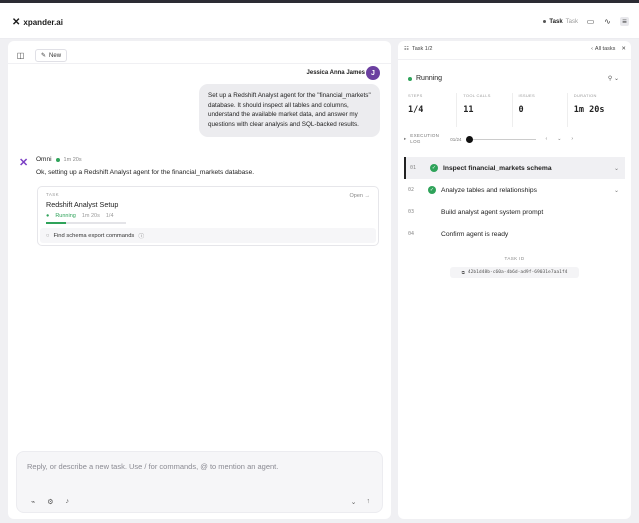 The image size is (639, 523). What do you see at coordinates (545, 21) in the screenshot?
I see `agent-dot-icon` at bounding box center [545, 21].